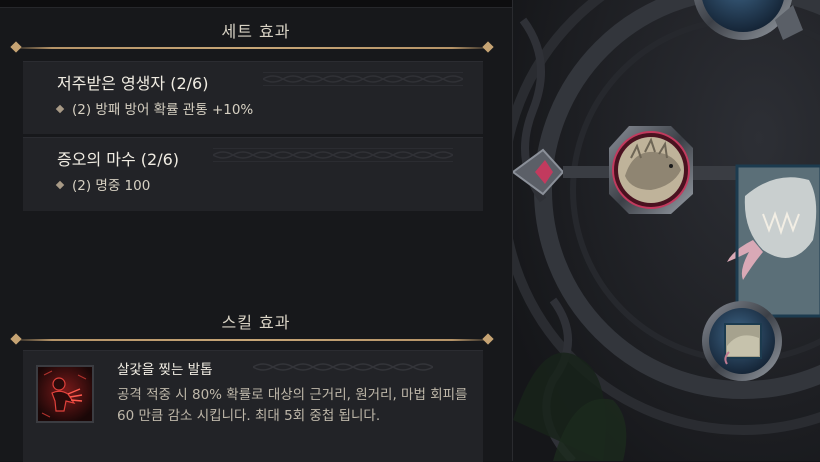 This screenshot has height=462, width=820. I want to click on set-bonus-line: (2) 명중 100, so click(103, 184).